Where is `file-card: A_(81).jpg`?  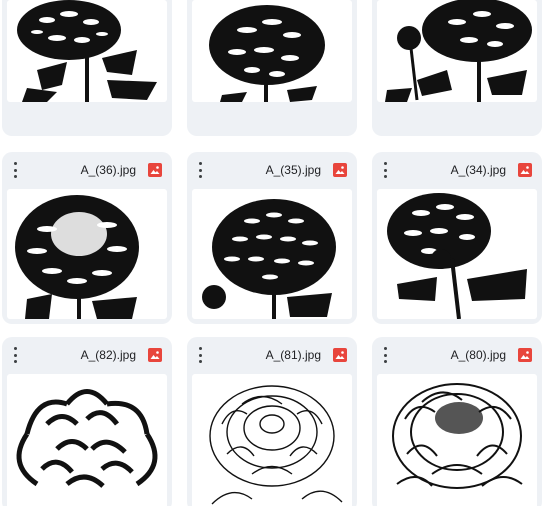 file-card: A_(81).jpg is located at coordinates (272, 421).